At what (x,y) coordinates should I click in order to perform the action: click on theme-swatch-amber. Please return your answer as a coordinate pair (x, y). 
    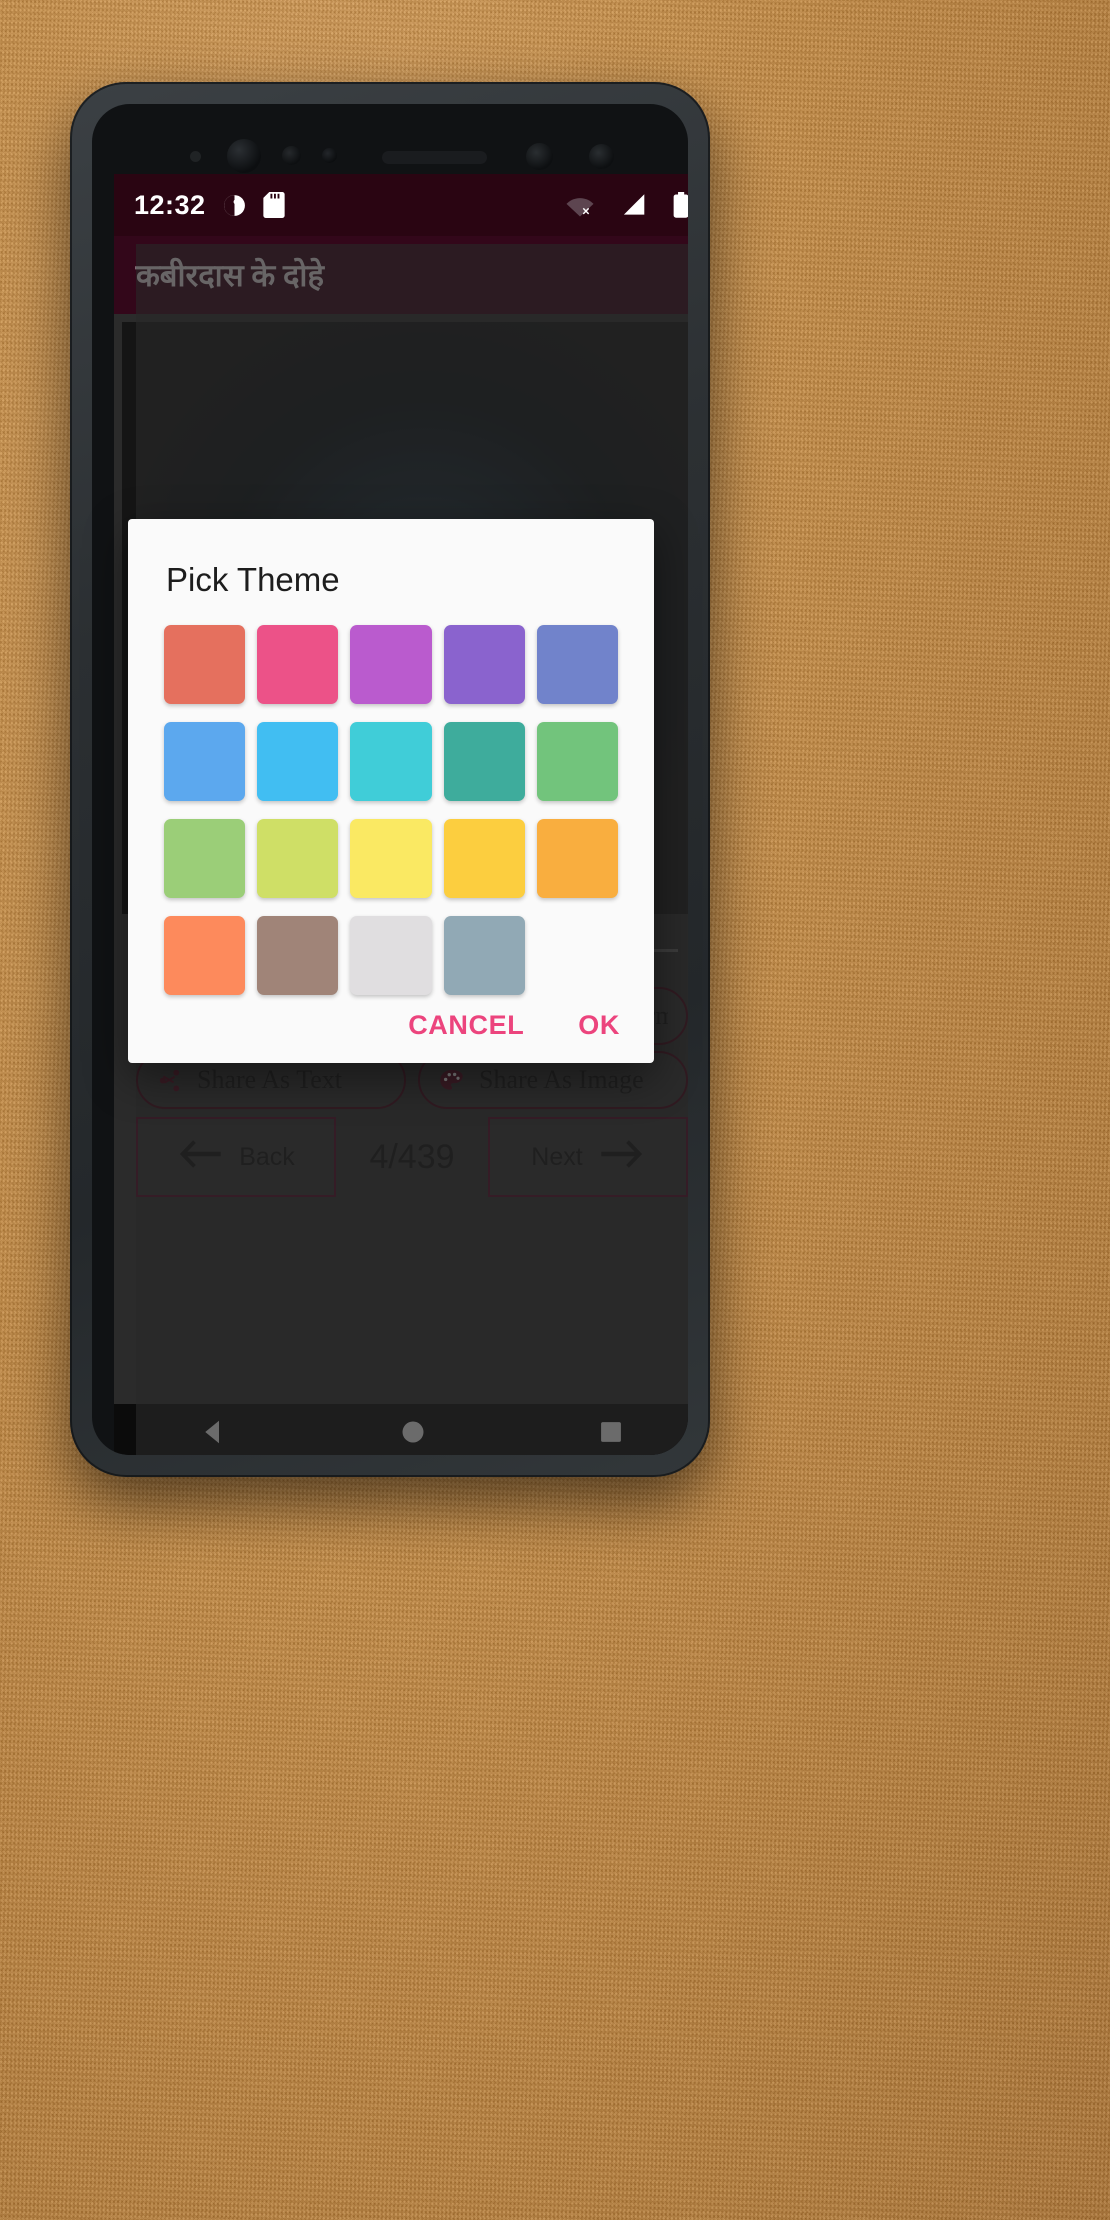
    Looking at the image, I should click on (484, 858).